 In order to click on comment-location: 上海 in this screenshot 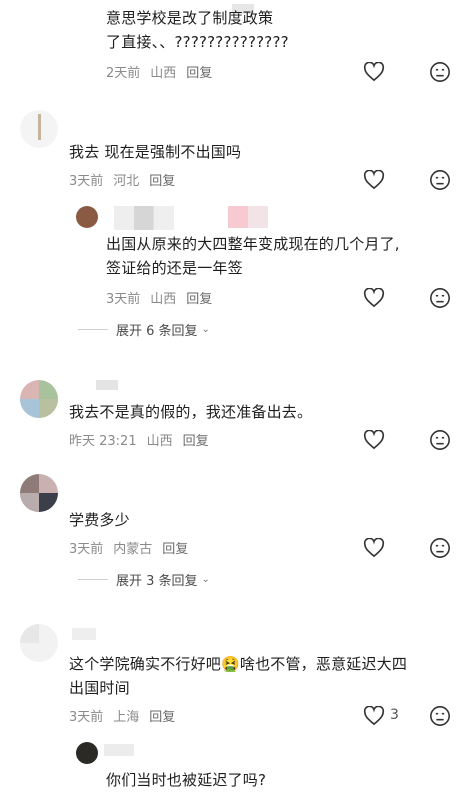, I will do `click(126, 717)`.